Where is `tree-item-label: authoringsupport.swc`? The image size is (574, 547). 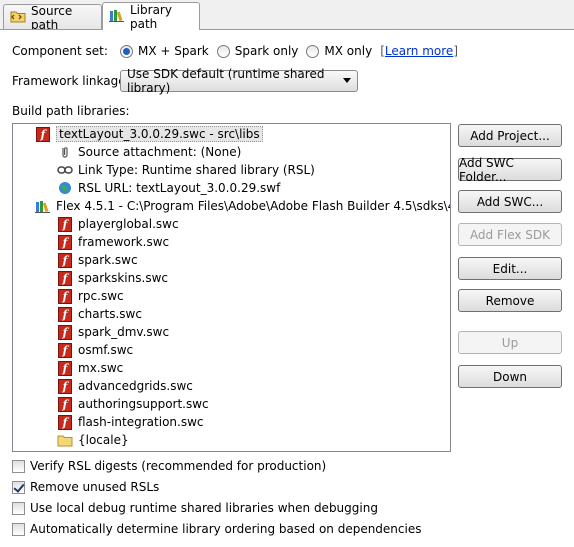
tree-item-label: authoringsupport.swc is located at coordinates (143, 404).